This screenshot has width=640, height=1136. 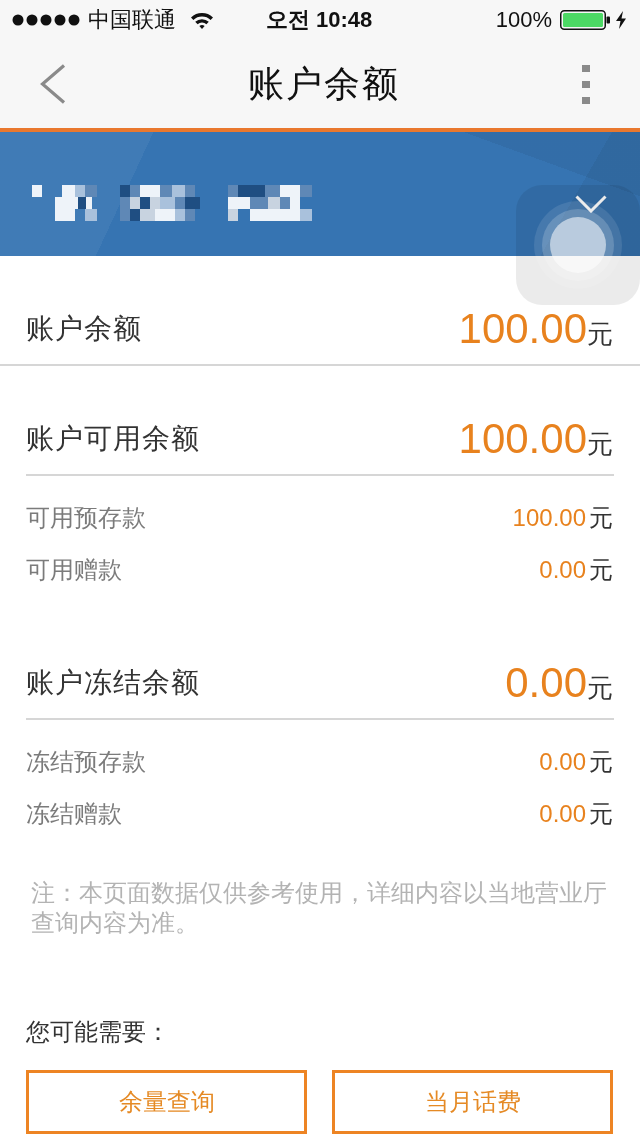 What do you see at coordinates (586, 84) in the screenshot?
I see `more-options-icon` at bounding box center [586, 84].